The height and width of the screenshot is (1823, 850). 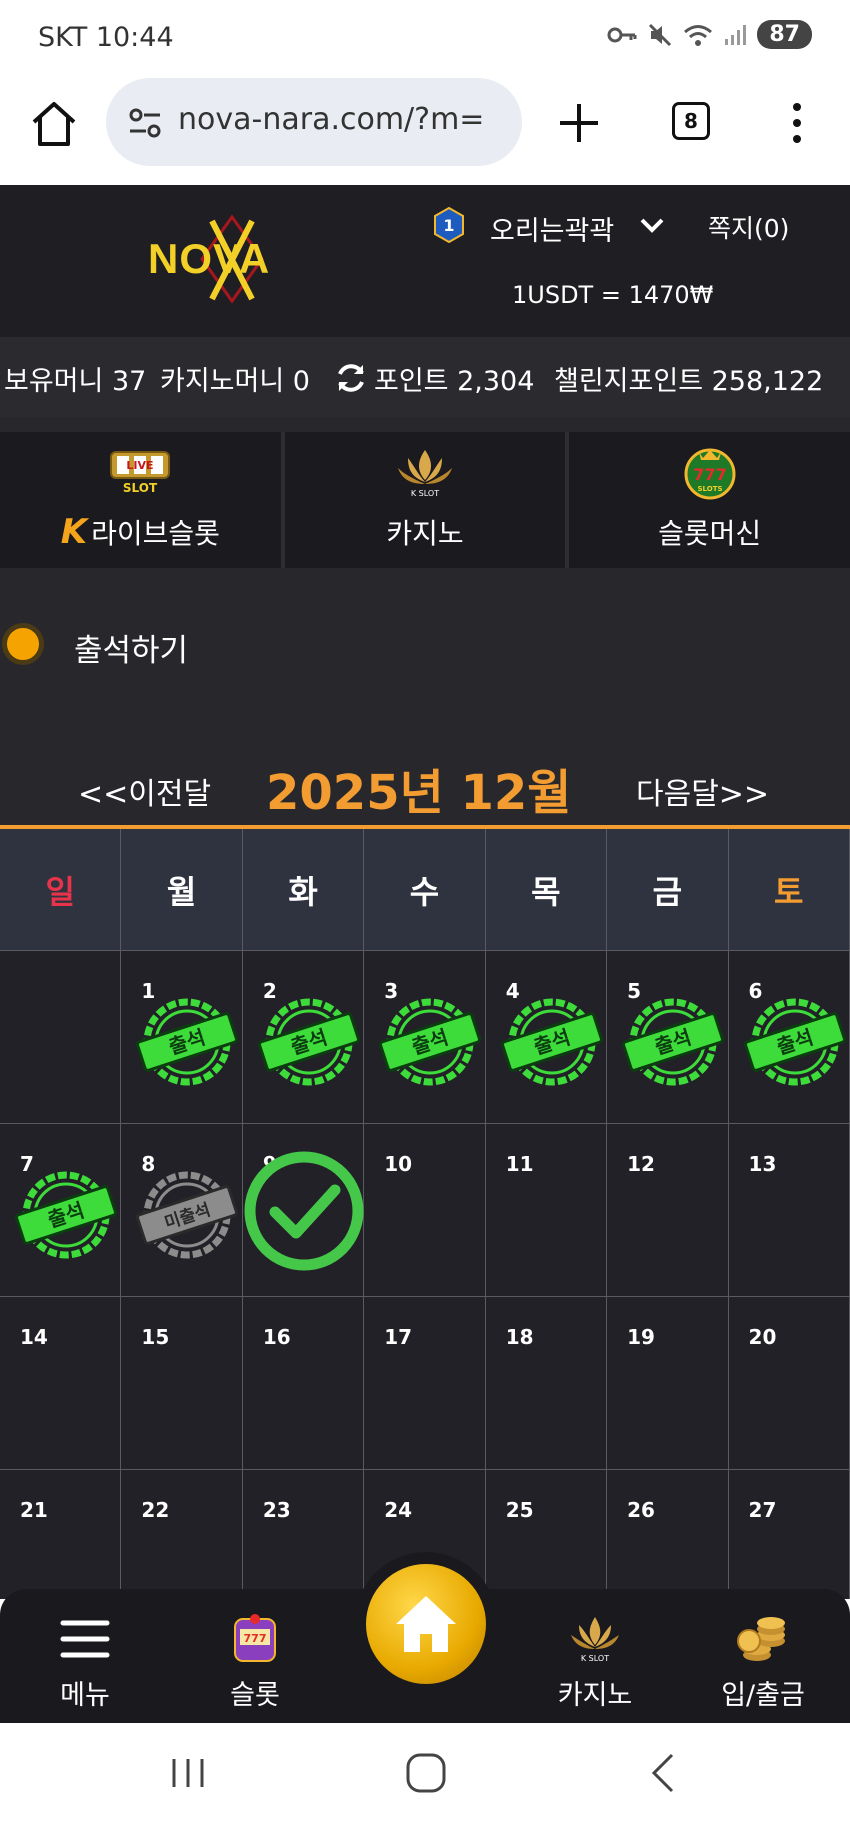 I want to click on calendar-day-cell: 12, so click(x=668, y=1210).